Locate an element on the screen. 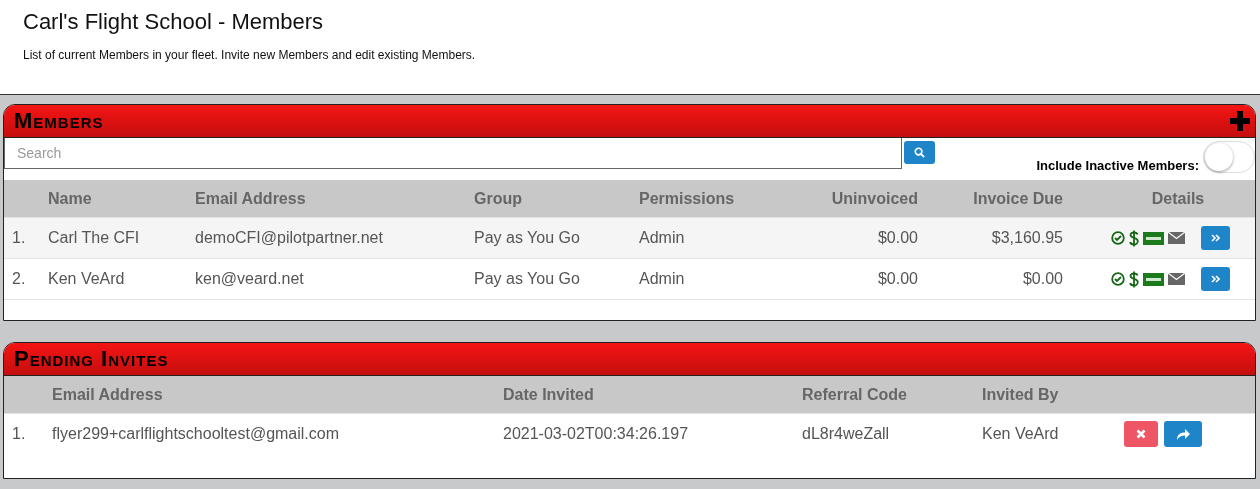 The image size is (1260, 489). table-cell-text: dL8r4weZall is located at coordinates (846, 434).